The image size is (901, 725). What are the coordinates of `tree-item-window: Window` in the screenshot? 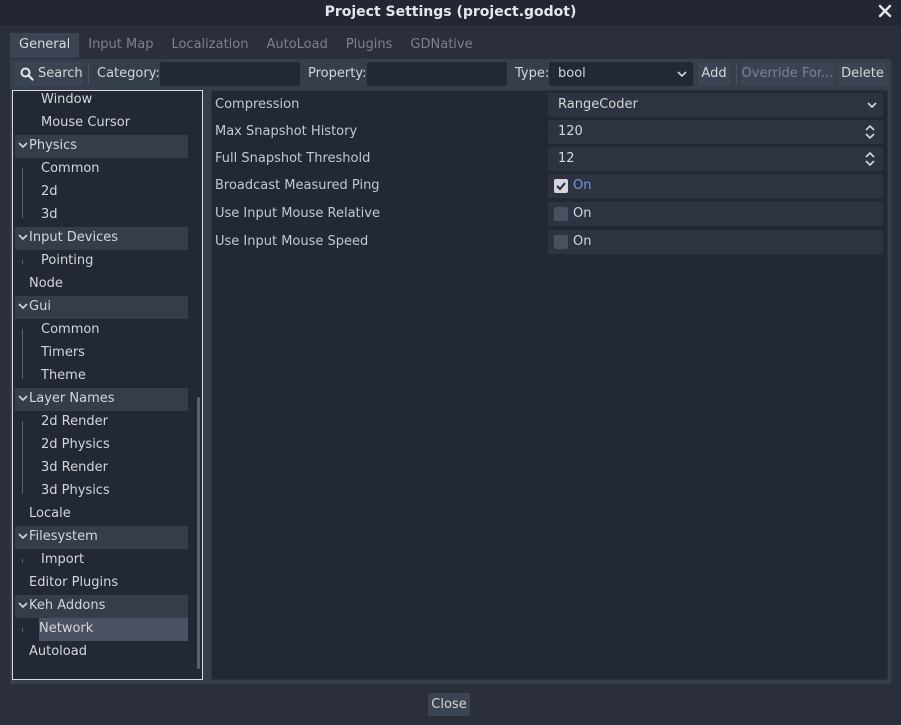 It's located at (101, 101).